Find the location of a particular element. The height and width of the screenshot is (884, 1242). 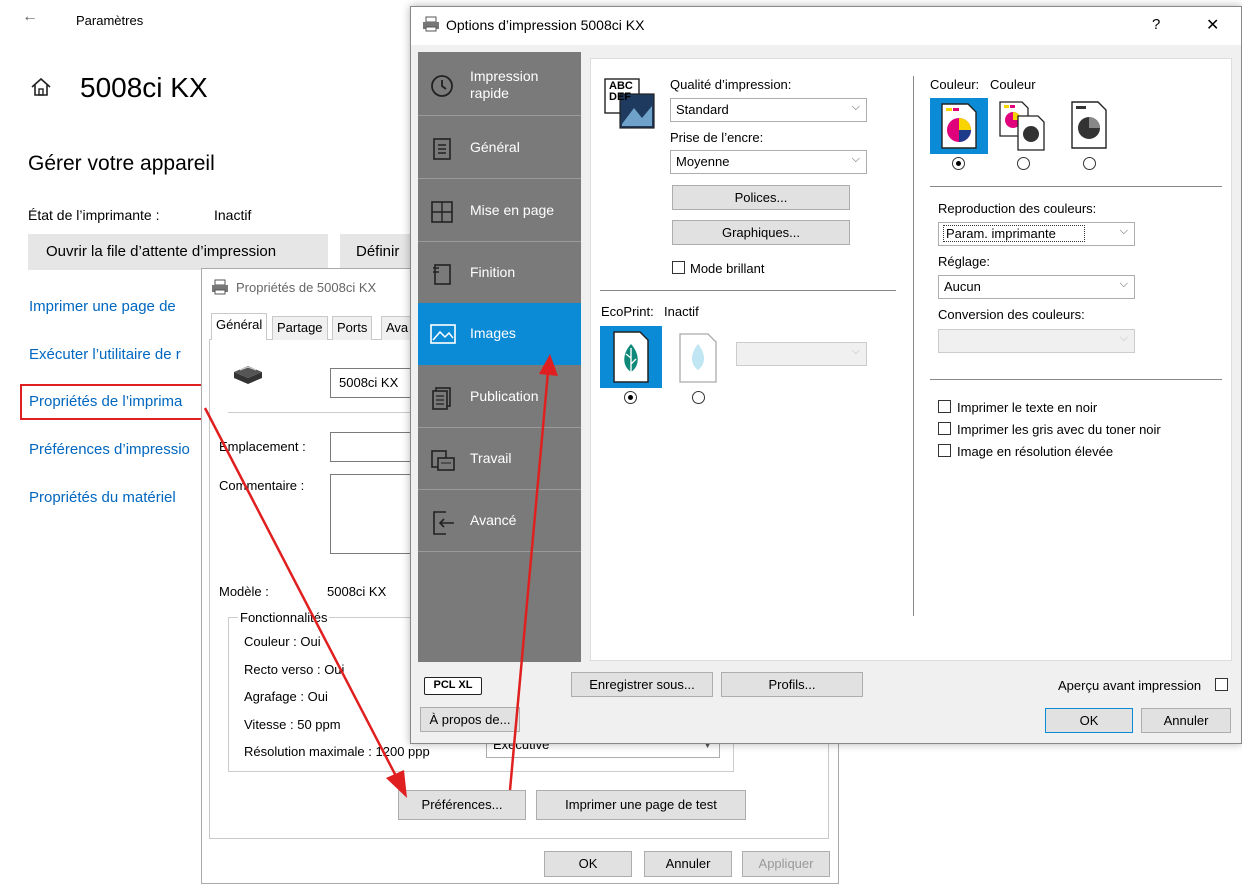

arrow-head-images is located at coordinates (548, 365).